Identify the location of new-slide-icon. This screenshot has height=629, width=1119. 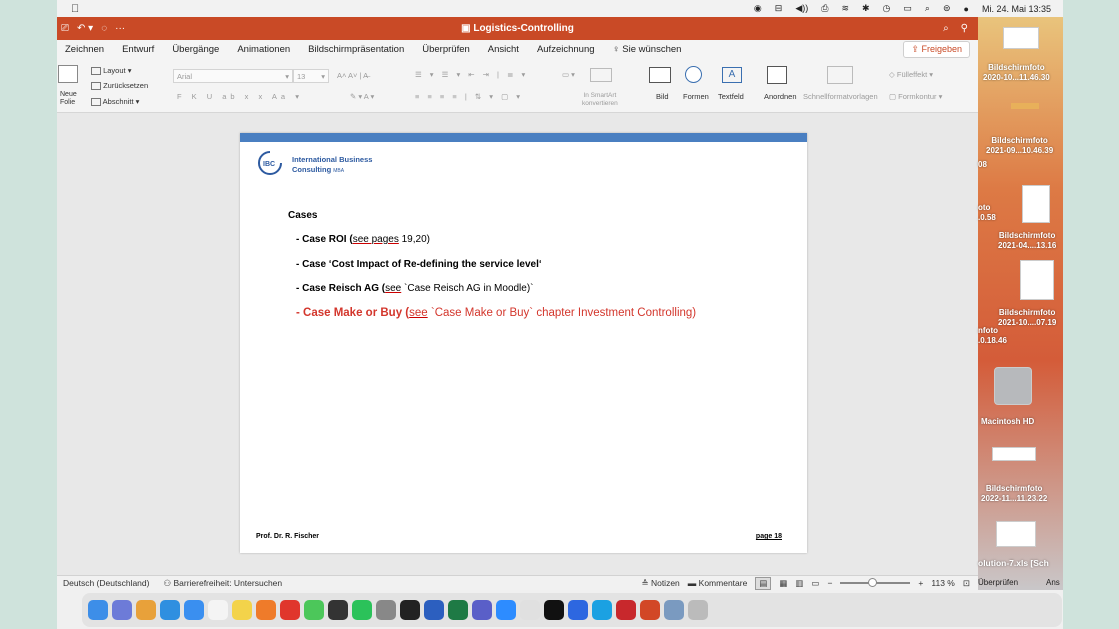
(68, 74).